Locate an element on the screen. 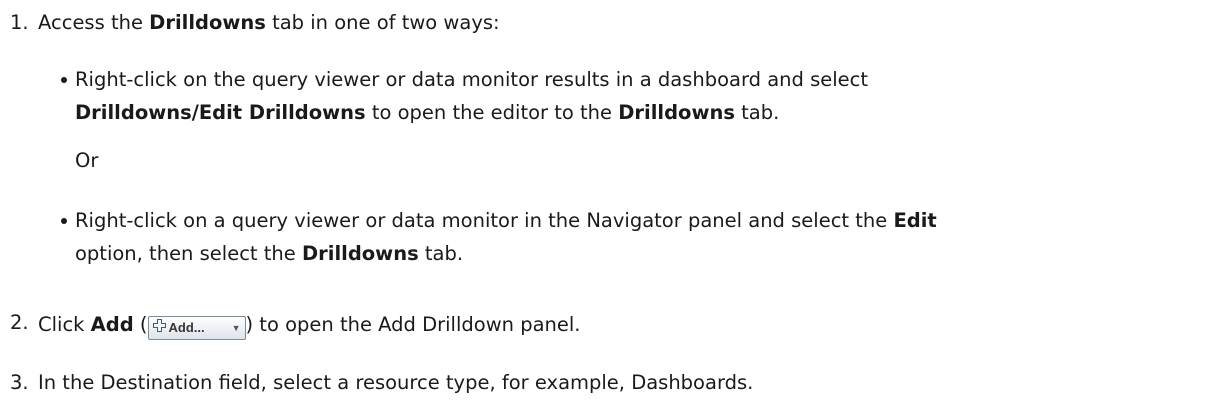 Image resolution: width=1223 pixels, height=411 pixels. plus-icon is located at coordinates (159, 328).